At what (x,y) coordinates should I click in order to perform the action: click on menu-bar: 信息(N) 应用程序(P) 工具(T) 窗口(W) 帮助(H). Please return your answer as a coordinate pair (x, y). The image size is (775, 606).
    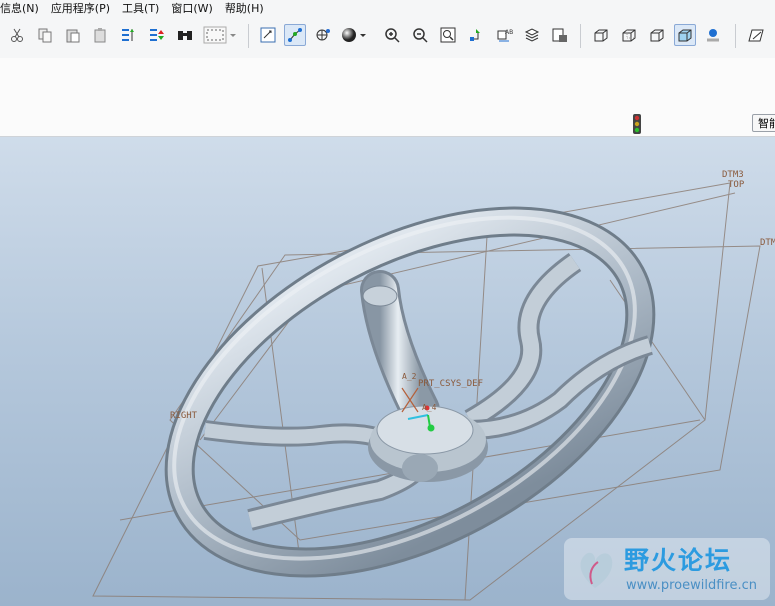
    Looking at the image, I should click on (387, 9).